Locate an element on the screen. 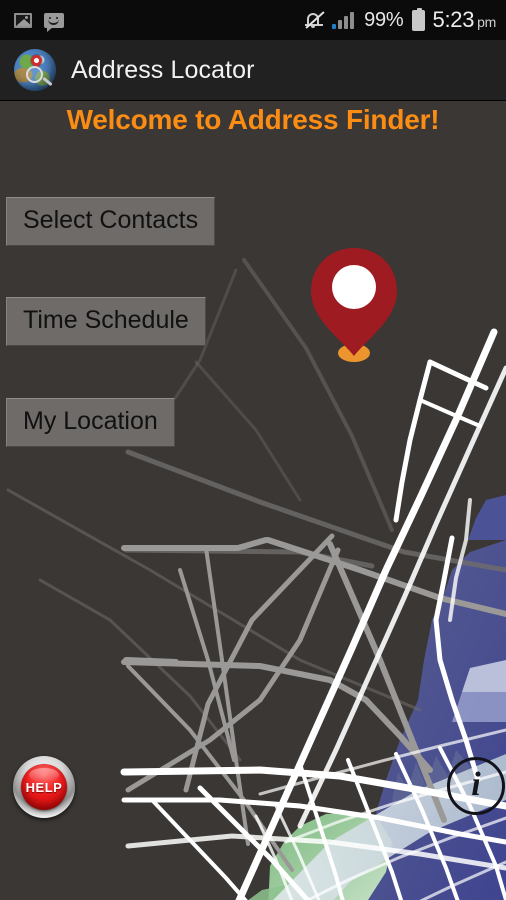 The height and width of the screenshot is (900, 506). status-bar-left is located at coordinates (39, 22).